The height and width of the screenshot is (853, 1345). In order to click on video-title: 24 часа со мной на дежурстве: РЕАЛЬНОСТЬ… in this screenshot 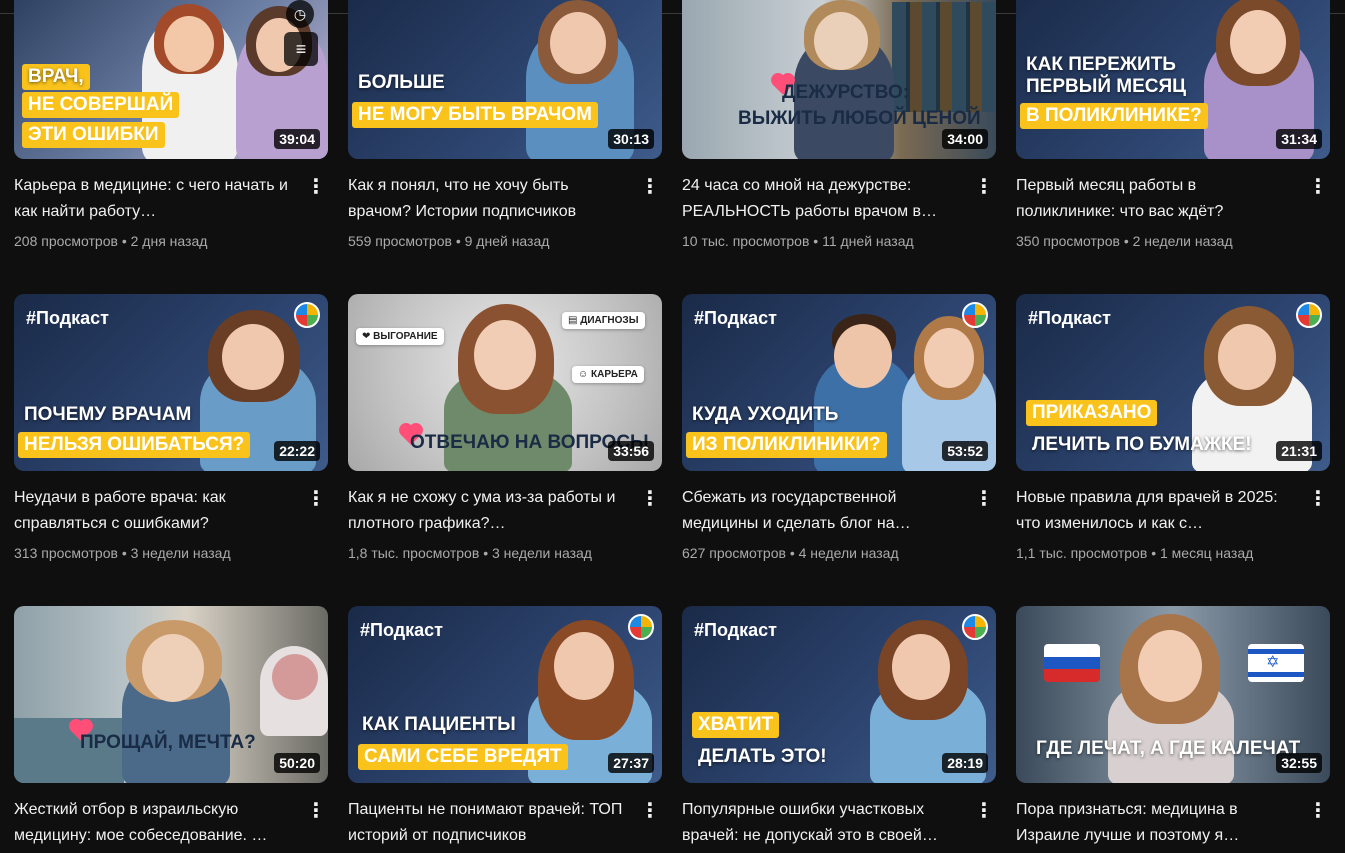, I will do `click(822, 199)`.